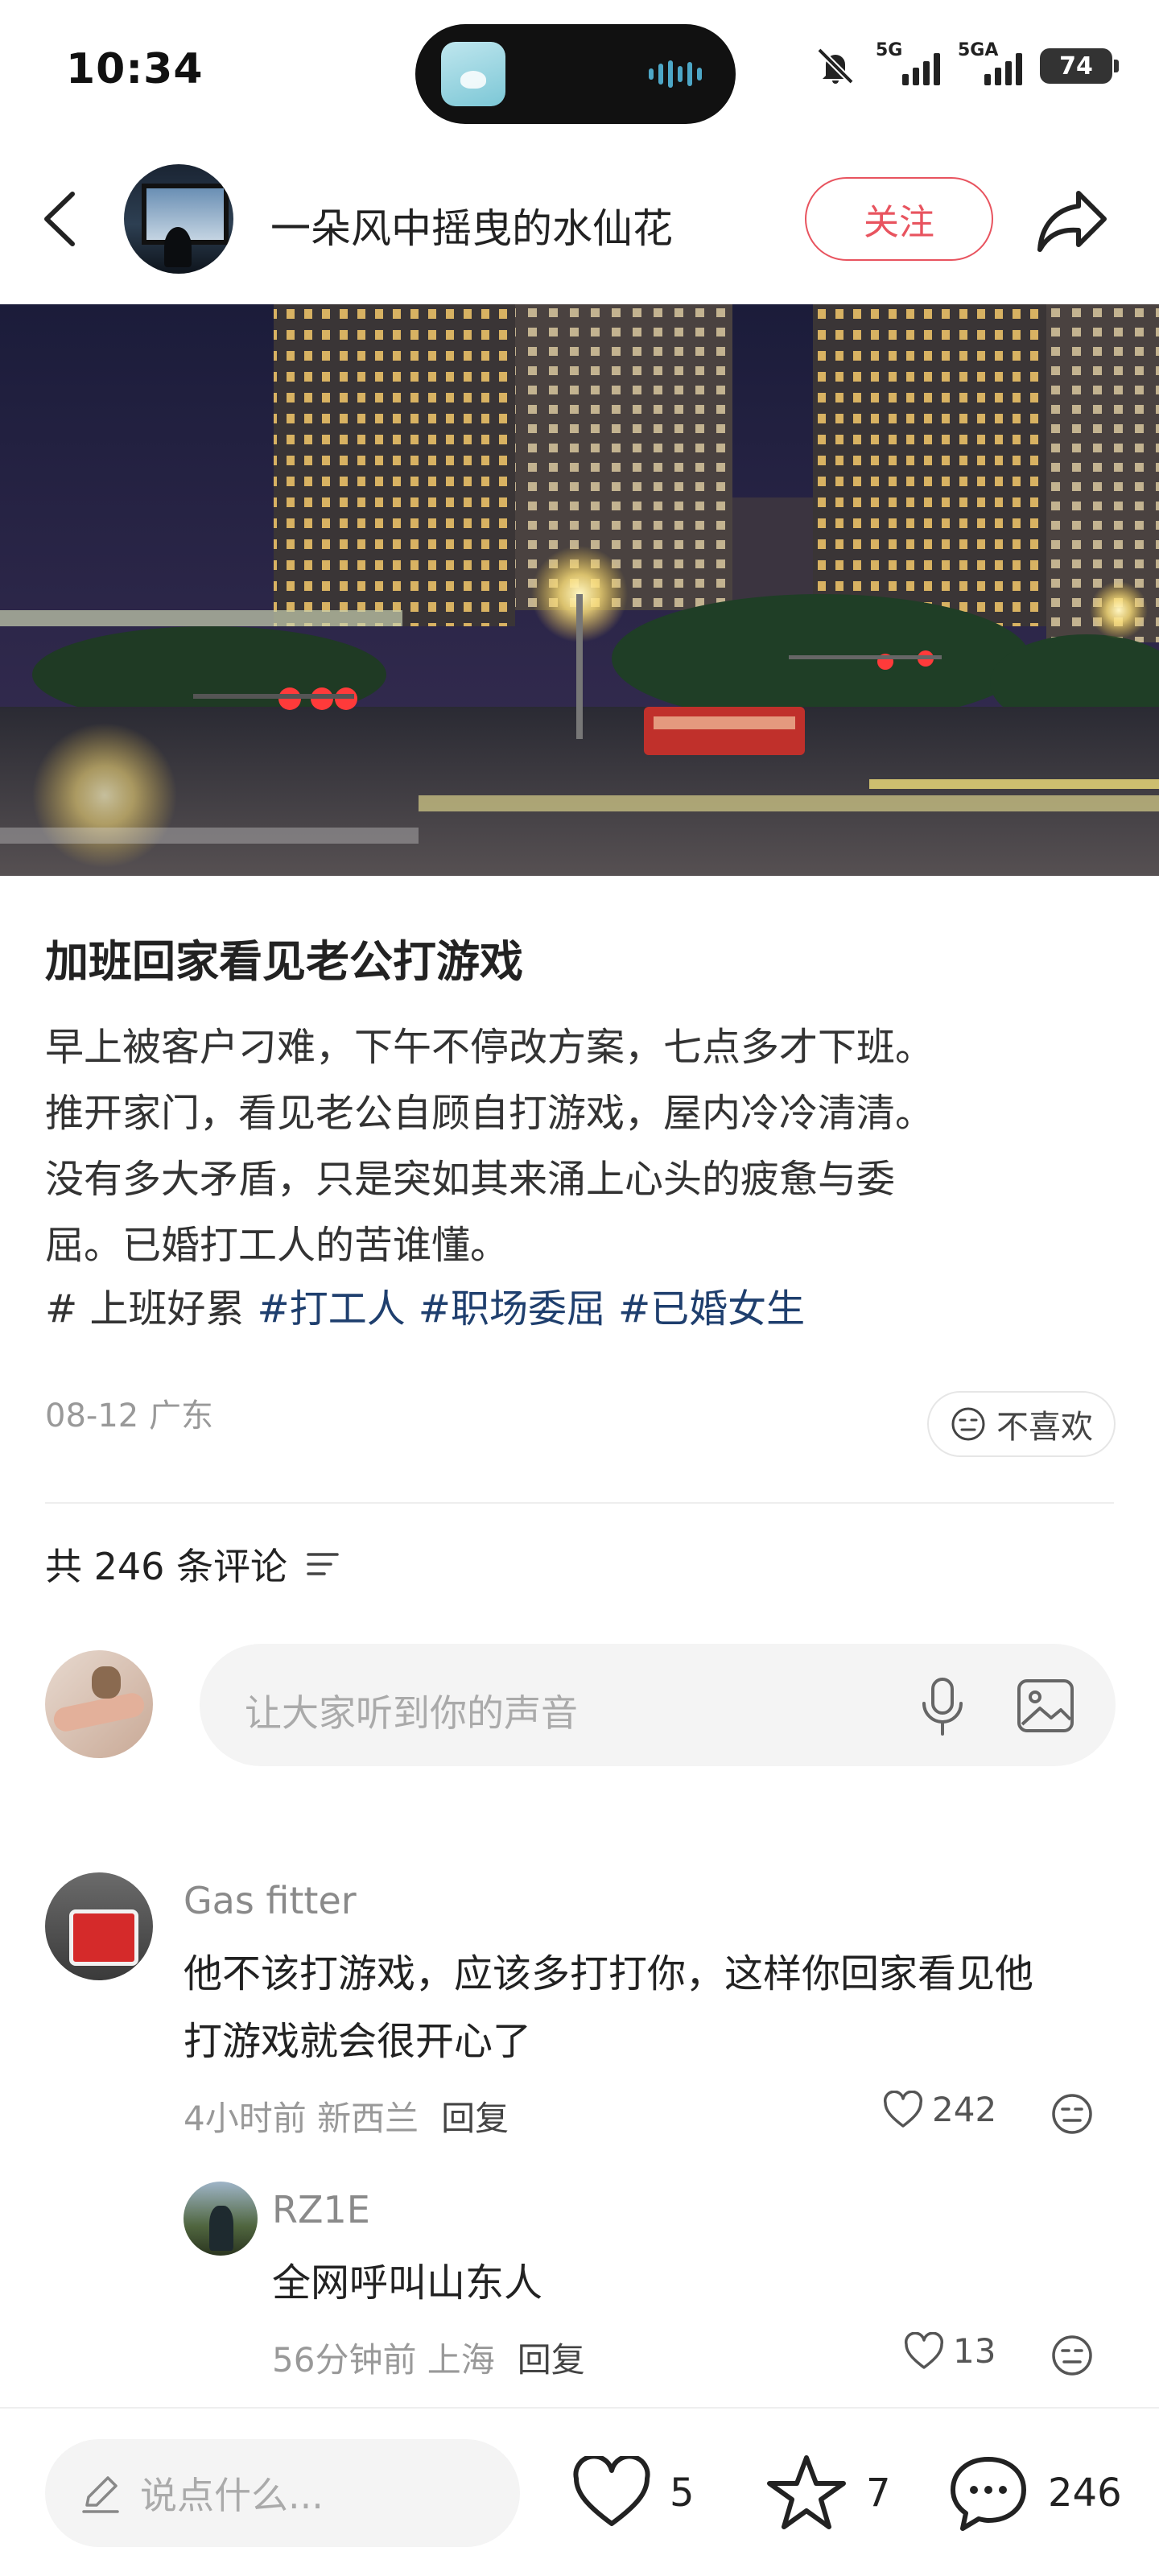 The width and height of the screenshot is (1159, 2576). Describe the element at coordinates (129, 1416) in the screenshot. I see `post-date-location: 08-12 广东` at that location.